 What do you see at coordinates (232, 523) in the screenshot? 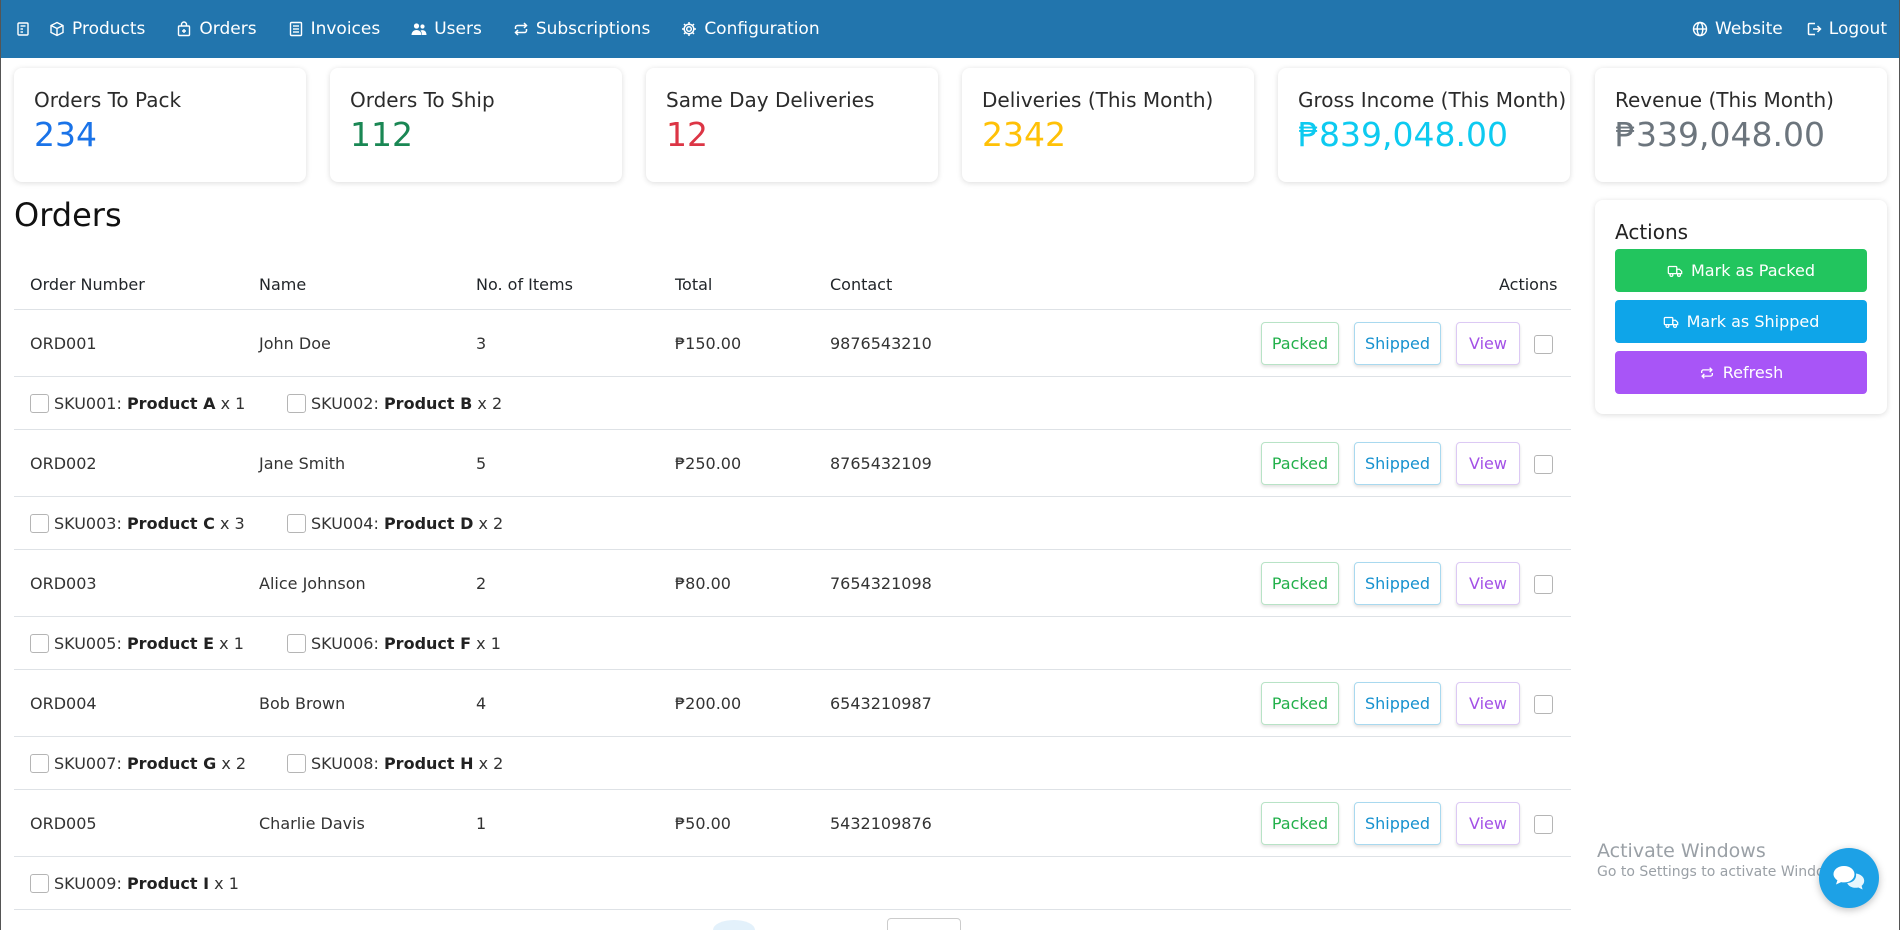
I see `sku-qty: x 3` at bounding box center [232, 523].